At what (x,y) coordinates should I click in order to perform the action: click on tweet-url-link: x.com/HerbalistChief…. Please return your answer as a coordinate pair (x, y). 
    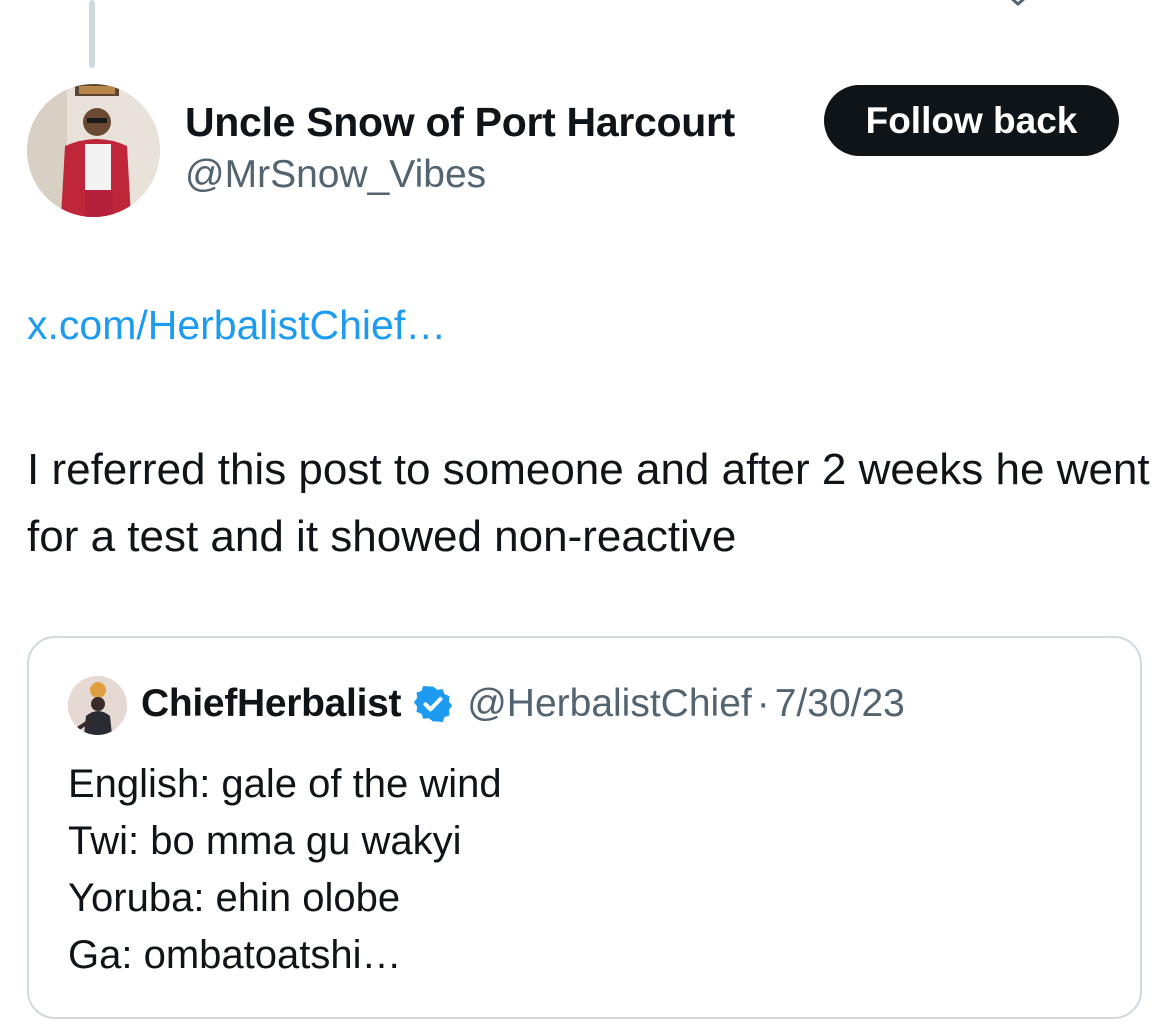
    Looking at the image, I should click on (236, 325).